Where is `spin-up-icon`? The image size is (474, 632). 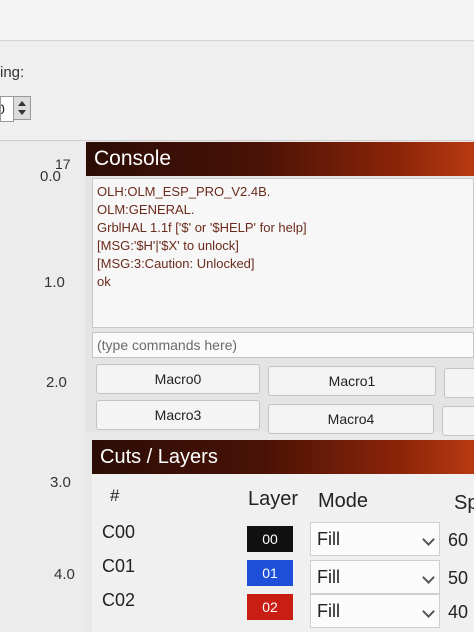
spin-up-icon is located at coordinates (22, 103).